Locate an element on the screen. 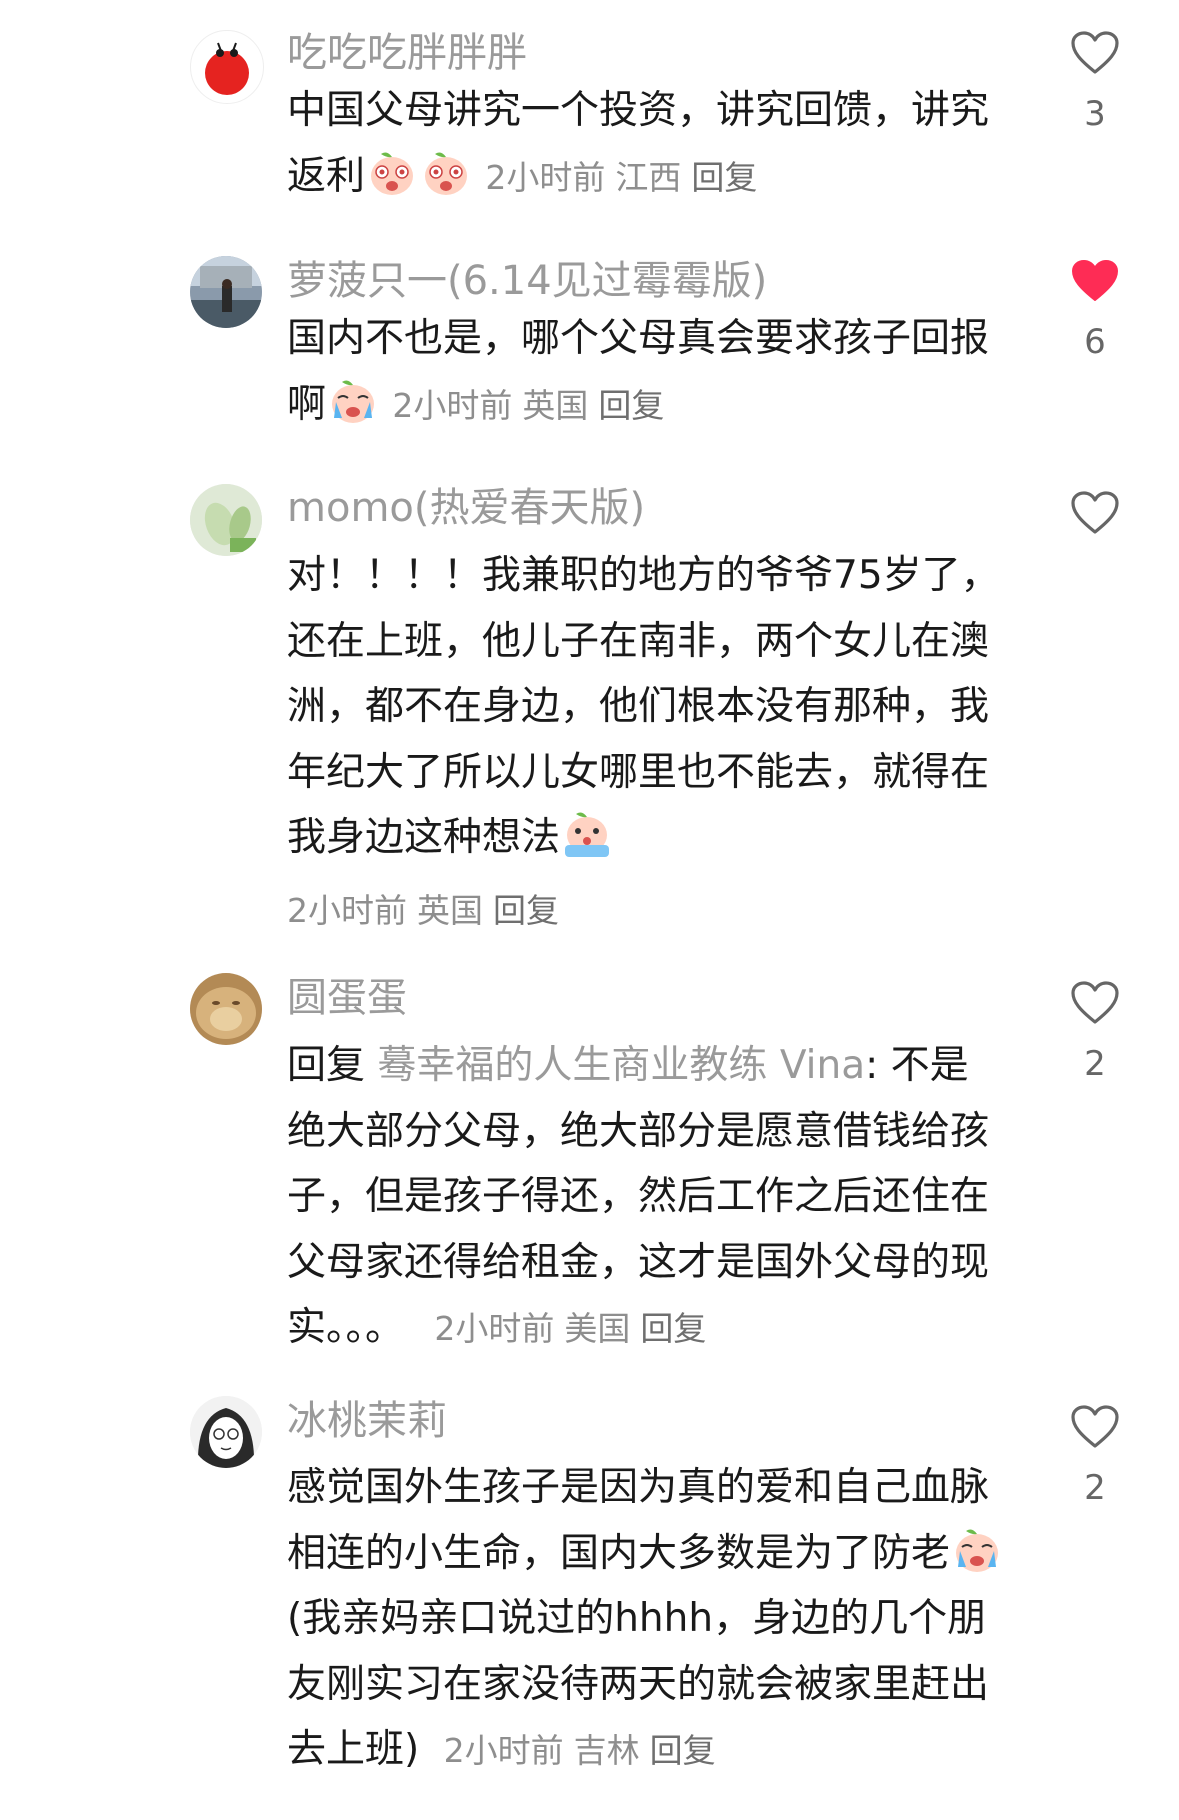 This screenshot has height=1820, width=1179. comment-meta: 2小时前 吉林 回复 is located at coordinates (585, 1750).